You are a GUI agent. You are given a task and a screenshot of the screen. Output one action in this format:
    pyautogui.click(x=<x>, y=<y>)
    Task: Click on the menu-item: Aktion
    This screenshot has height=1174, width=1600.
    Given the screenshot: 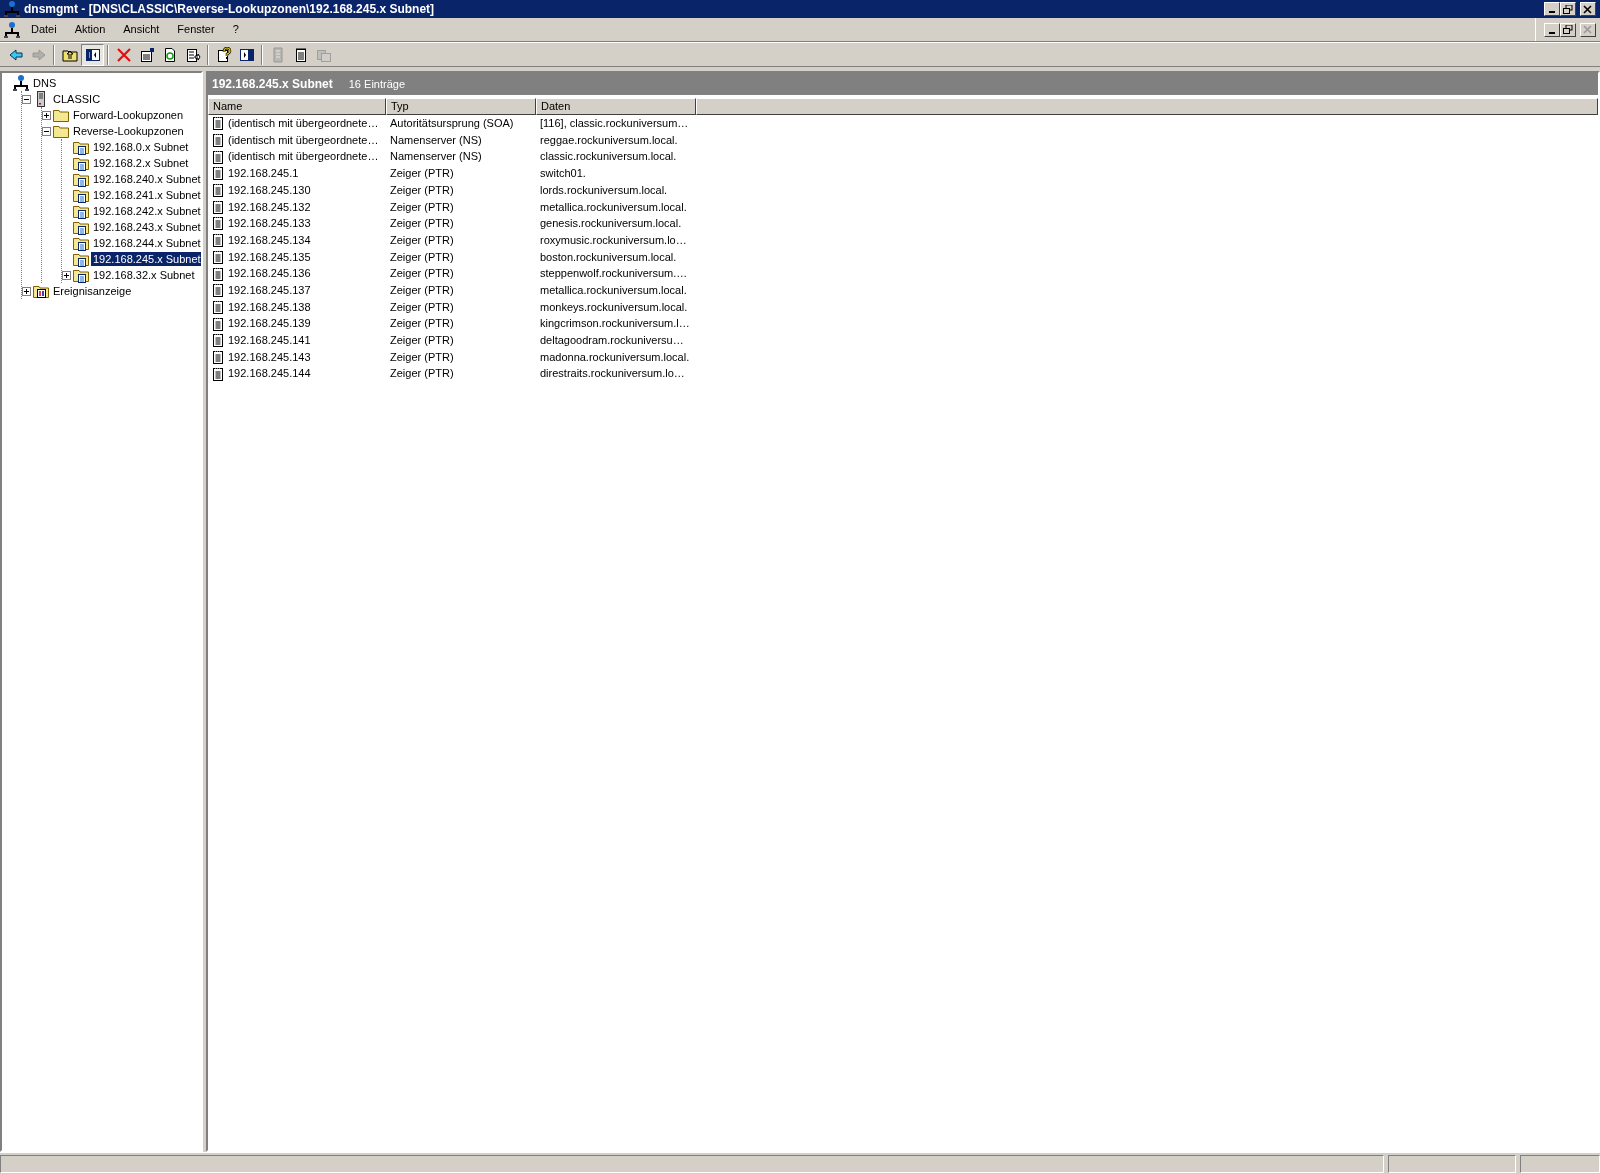 What is the action you would take?
    pyautogui.click(x=90, y=29)
    